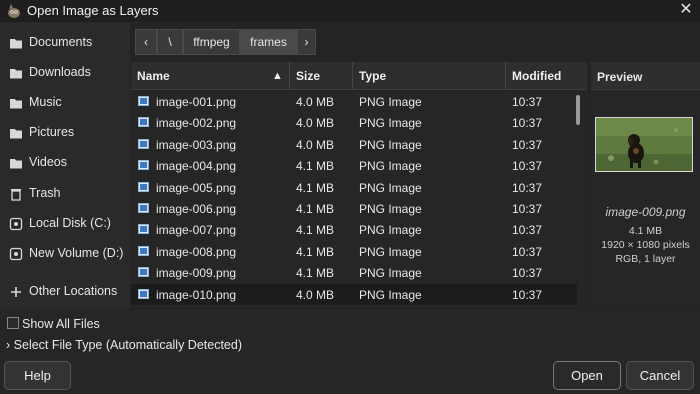  Describe the element at coordinates (578, 110) in the screenshot. I see `scrollbar-thumb` at that location.